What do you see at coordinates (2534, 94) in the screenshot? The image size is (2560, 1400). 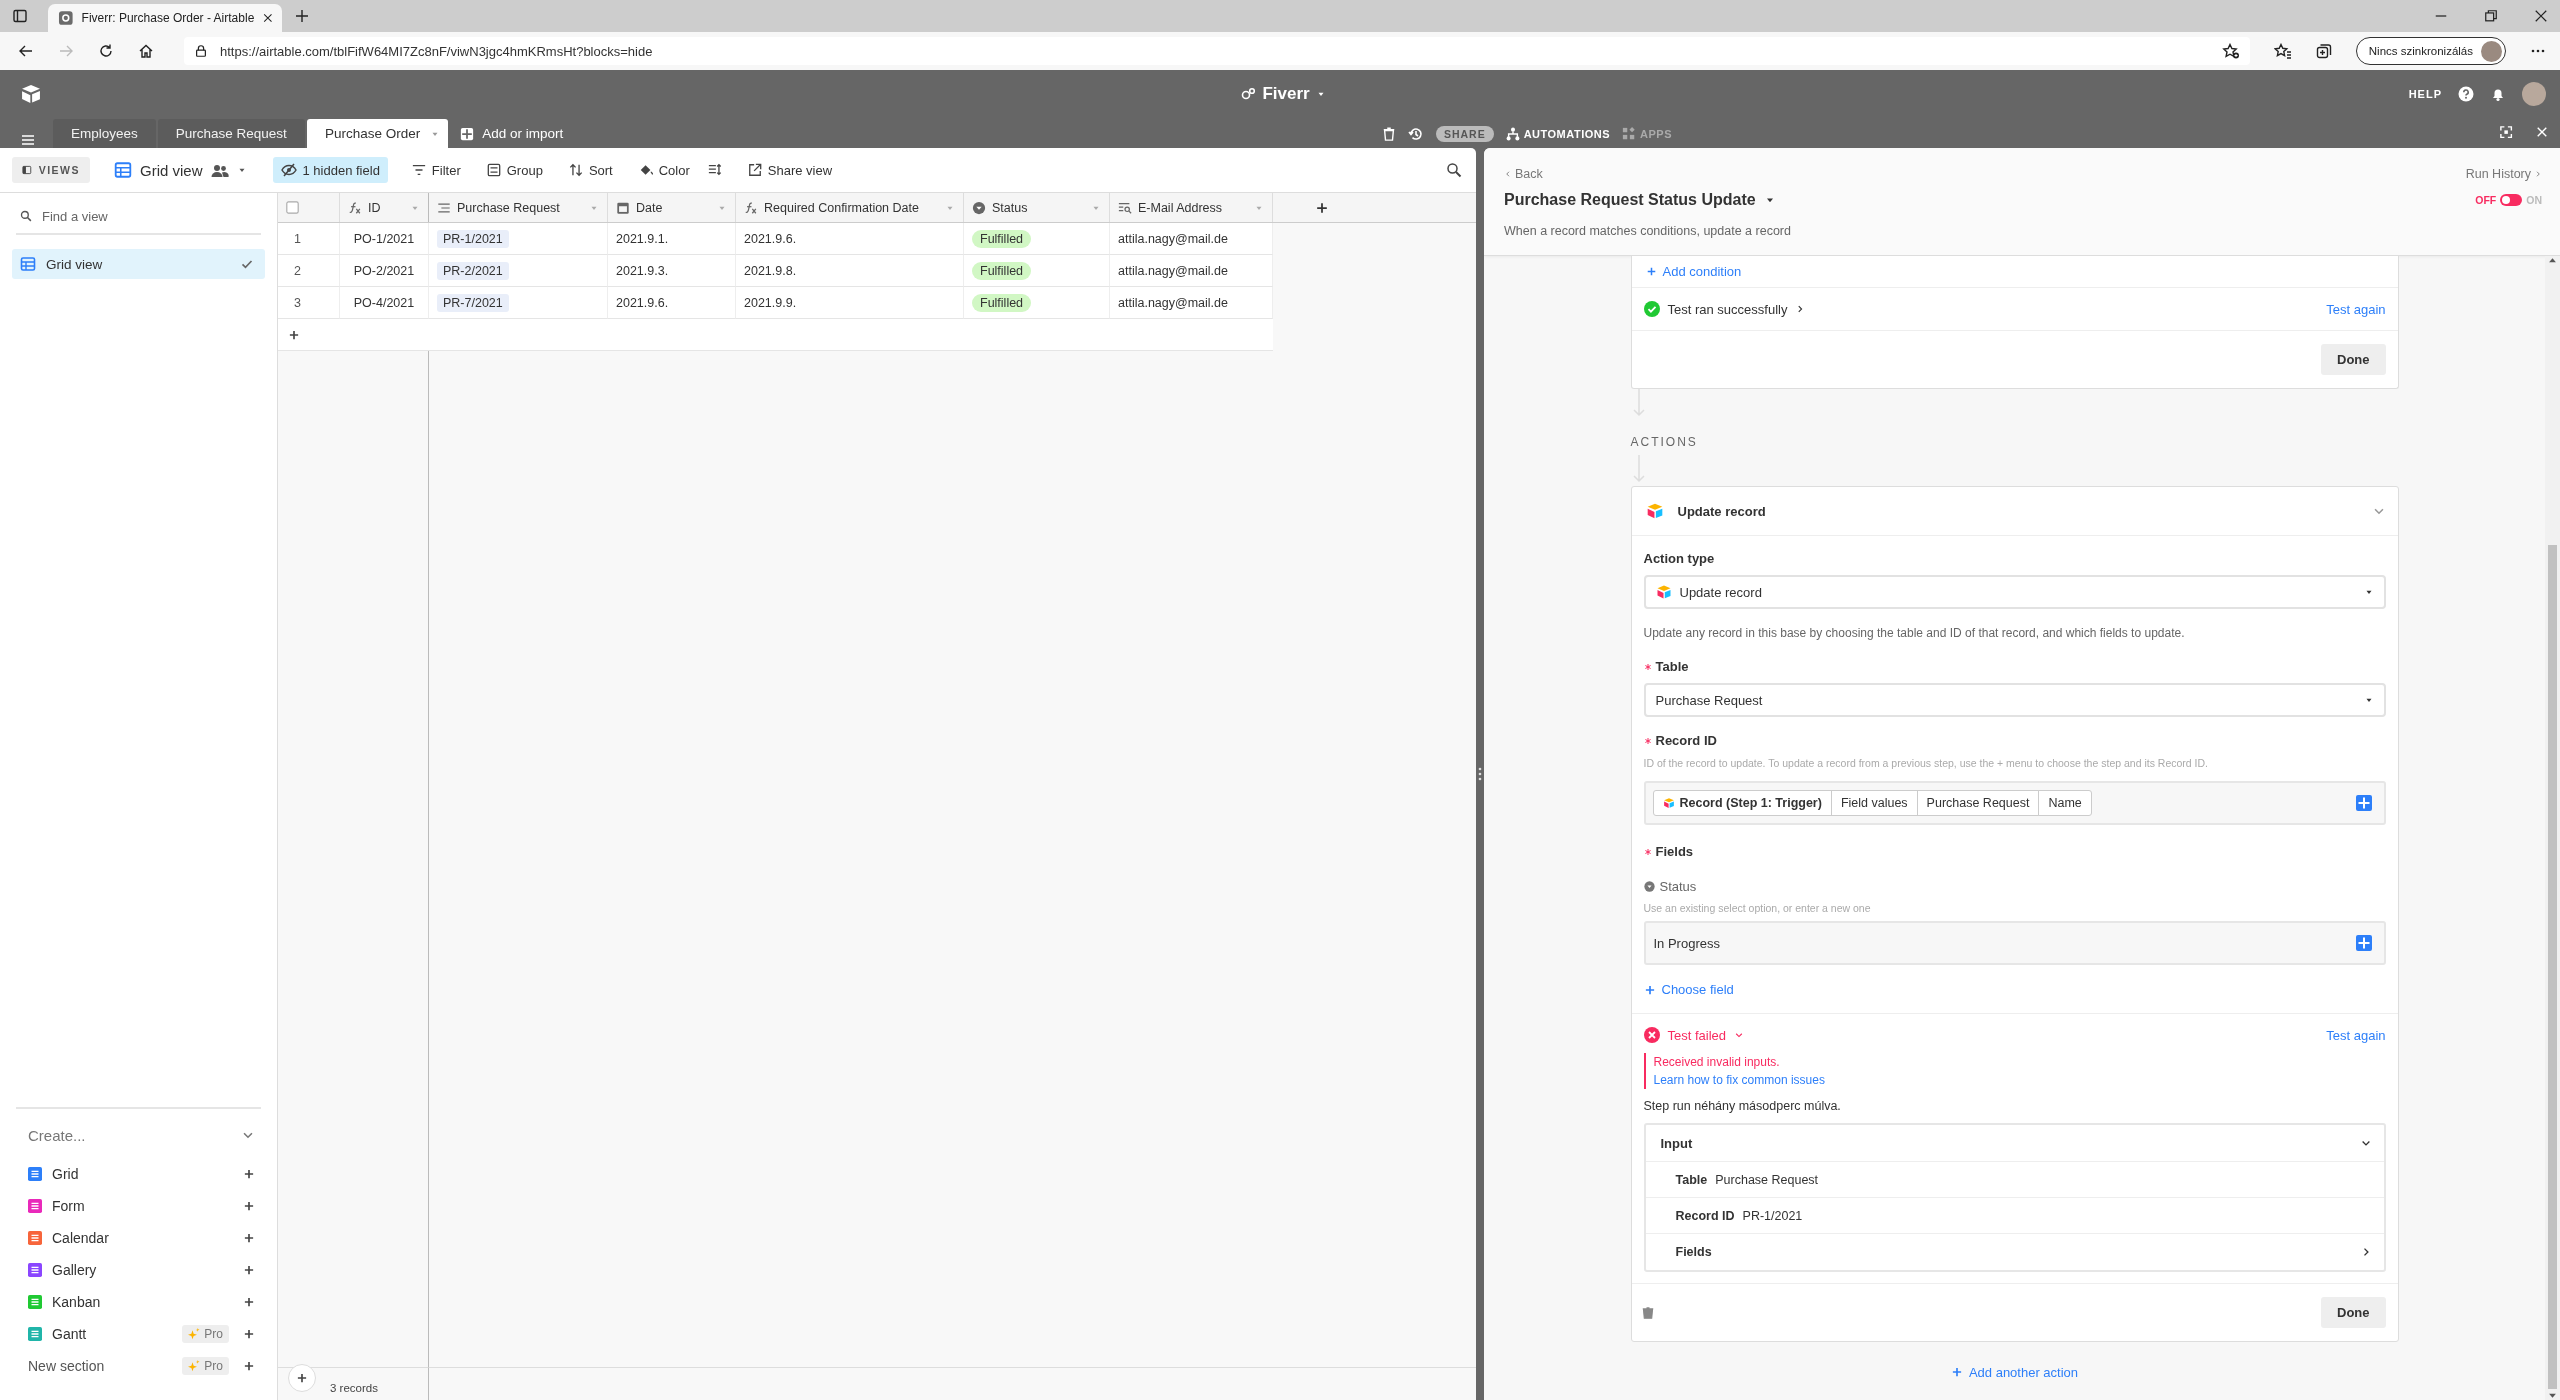 I see `avatar` at bounding box center [2534, 94].